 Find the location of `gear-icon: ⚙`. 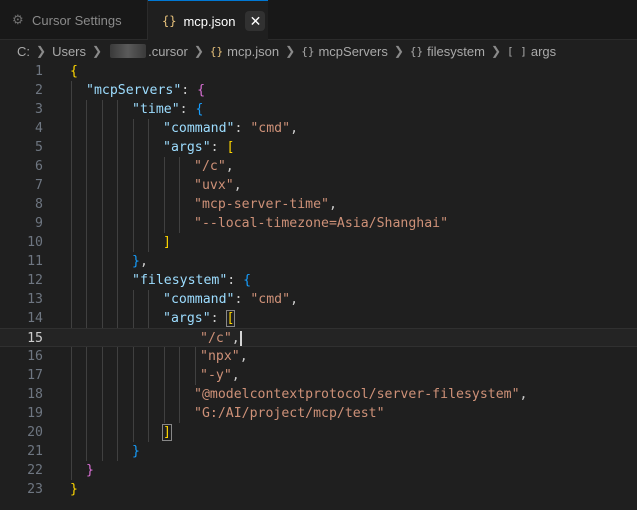

gear-icon: ⚙ is located at coordinates (18, 19).